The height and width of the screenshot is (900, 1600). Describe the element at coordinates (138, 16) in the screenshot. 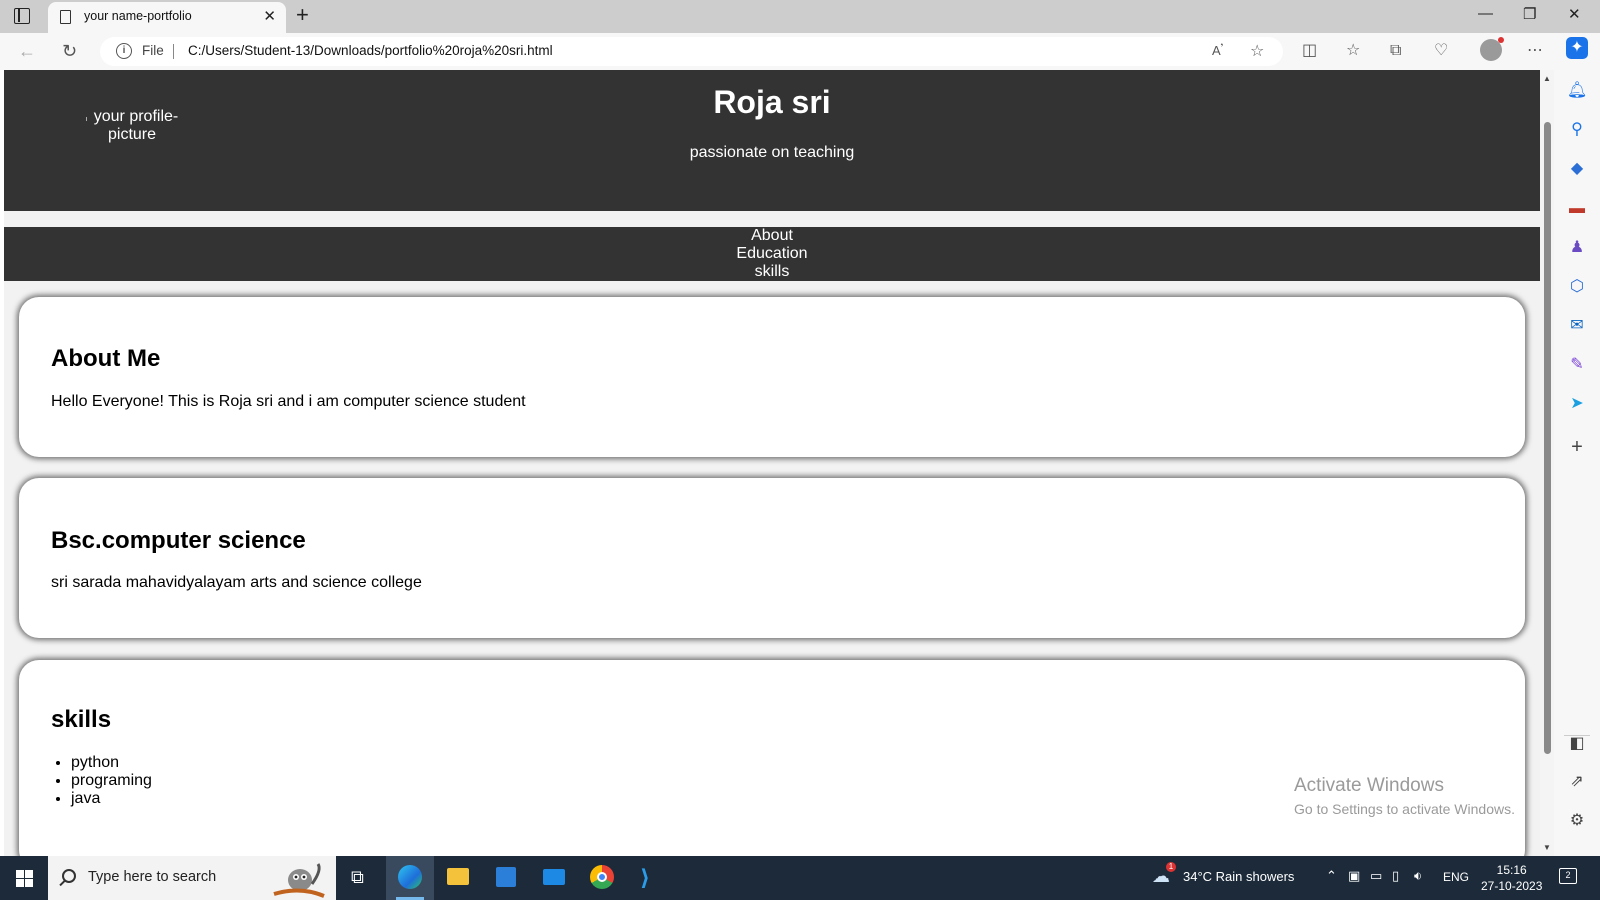

I see `tab-title: your name-portfolio` at that location.